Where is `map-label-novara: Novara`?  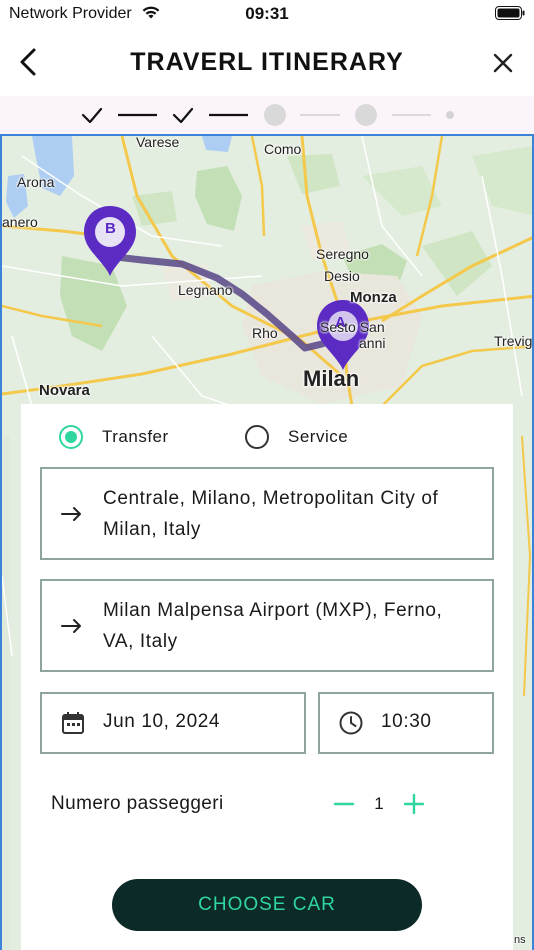 map-label-novara: Novara is located at coordinates (64, 390).